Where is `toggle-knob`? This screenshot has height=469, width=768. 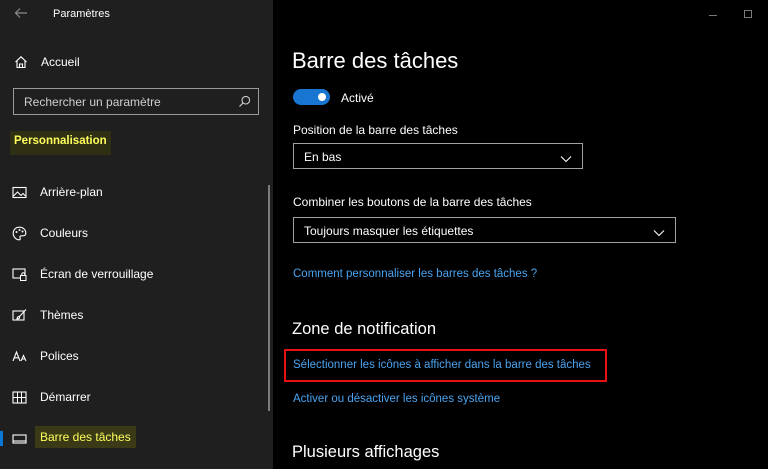
toggle-knob is located at coordinates (322, 97).